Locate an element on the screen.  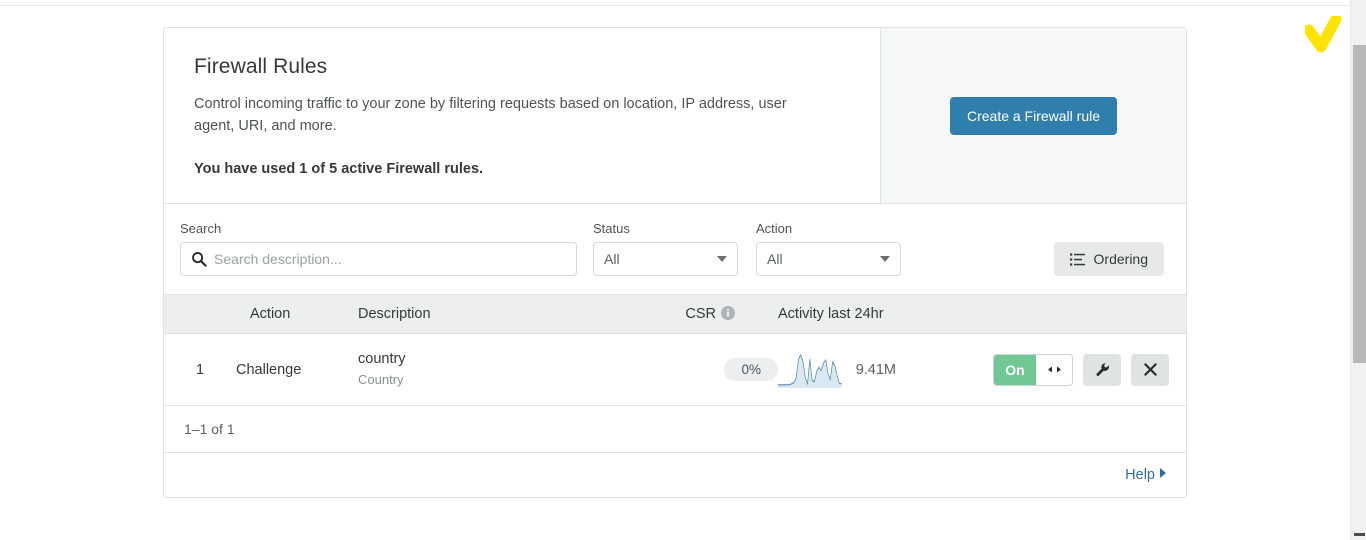
help-link-label: Help is located at coordinates (1140, 475).